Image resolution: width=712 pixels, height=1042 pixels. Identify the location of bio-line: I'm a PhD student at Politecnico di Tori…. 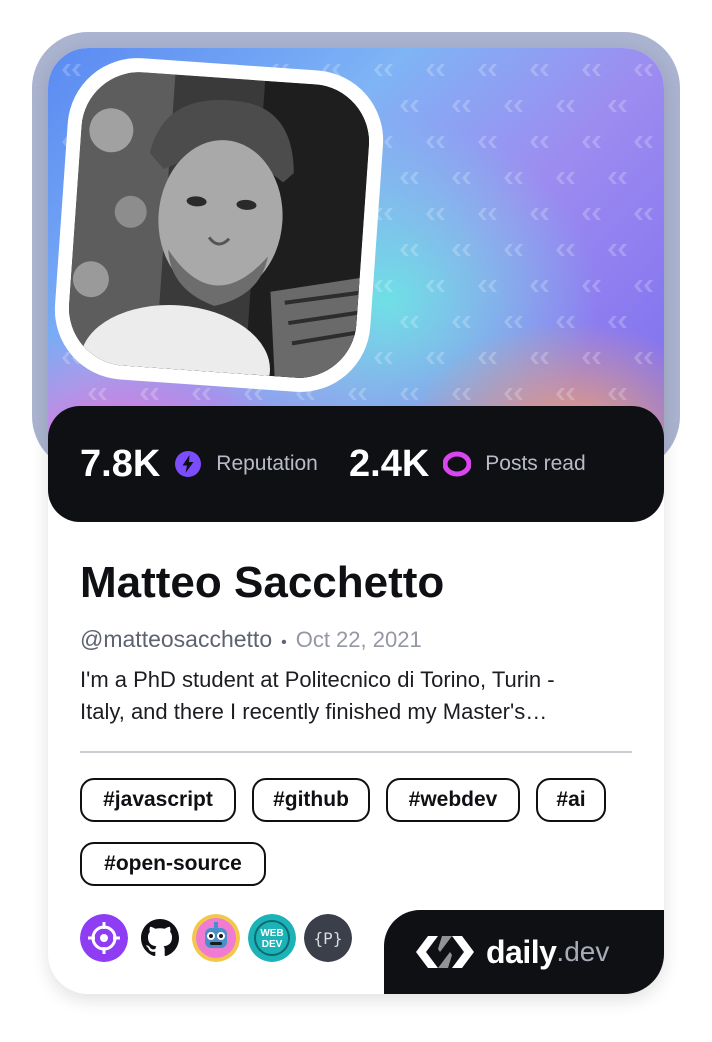
(317, 679).